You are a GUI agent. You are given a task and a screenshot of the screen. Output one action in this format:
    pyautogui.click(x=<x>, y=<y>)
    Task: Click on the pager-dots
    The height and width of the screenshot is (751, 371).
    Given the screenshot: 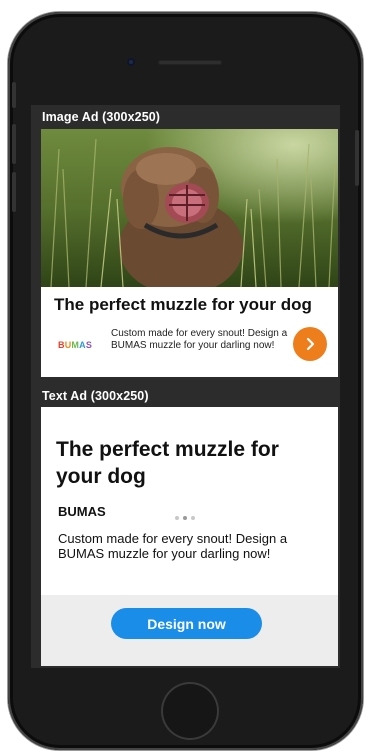 What is the action you would take?
    pyautogui.click(x=185, y=518)
    